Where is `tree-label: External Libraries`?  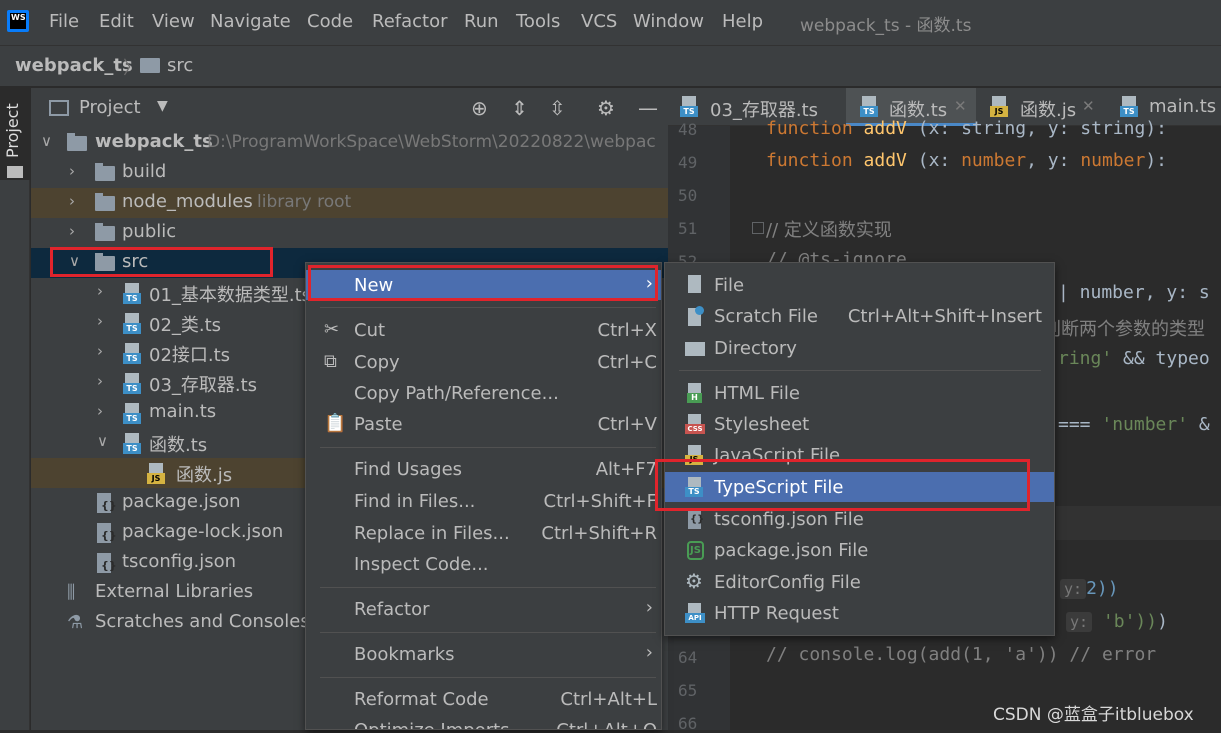
tree-label: External Libraries is located at coordinates (174, 591).